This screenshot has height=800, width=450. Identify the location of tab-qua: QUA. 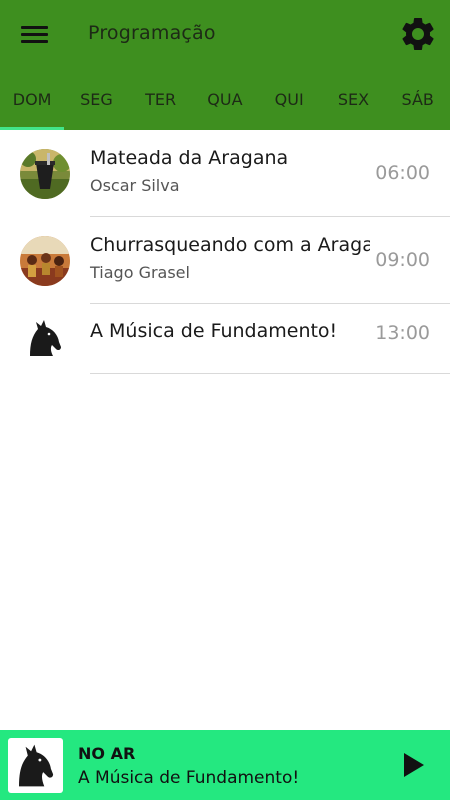
(225, 108).